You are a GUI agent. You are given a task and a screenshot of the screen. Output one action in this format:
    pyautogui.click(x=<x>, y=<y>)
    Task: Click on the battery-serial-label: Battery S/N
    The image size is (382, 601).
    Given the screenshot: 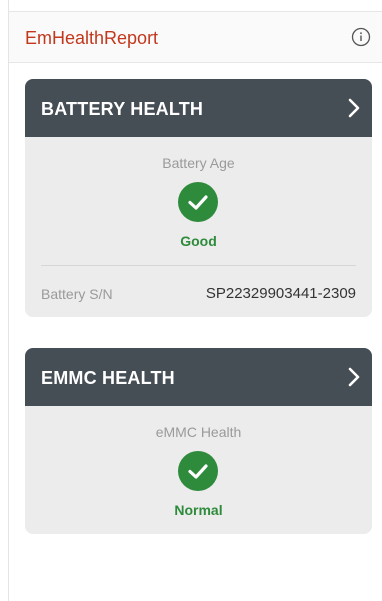 What is the action you would take?
    pyautogui.click(x=77, y=294)
    